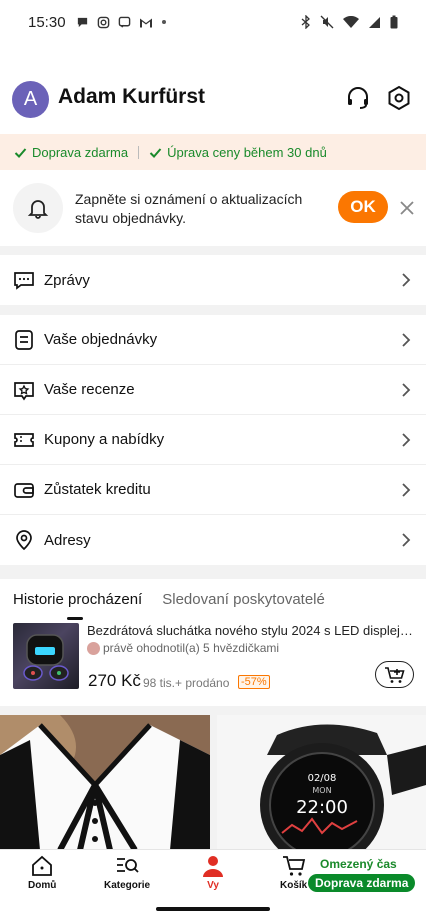 Image resolution: width=426 pixels, height=922 pixels. What do you see at coordinates (128, 865) in the screenshot?
I see `categories-search-icon` at bounding box center [128, 865].